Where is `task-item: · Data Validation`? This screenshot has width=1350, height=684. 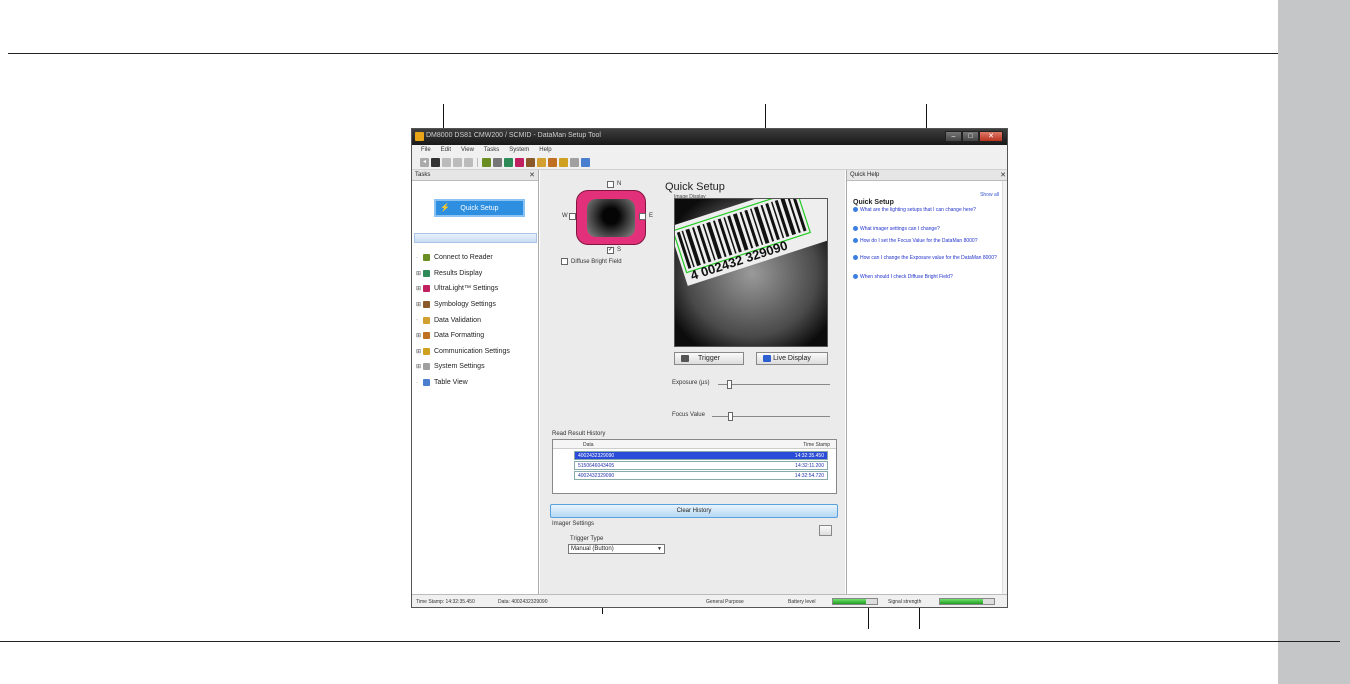 task-item: · Data Validation is located at coordinates (463, 320).